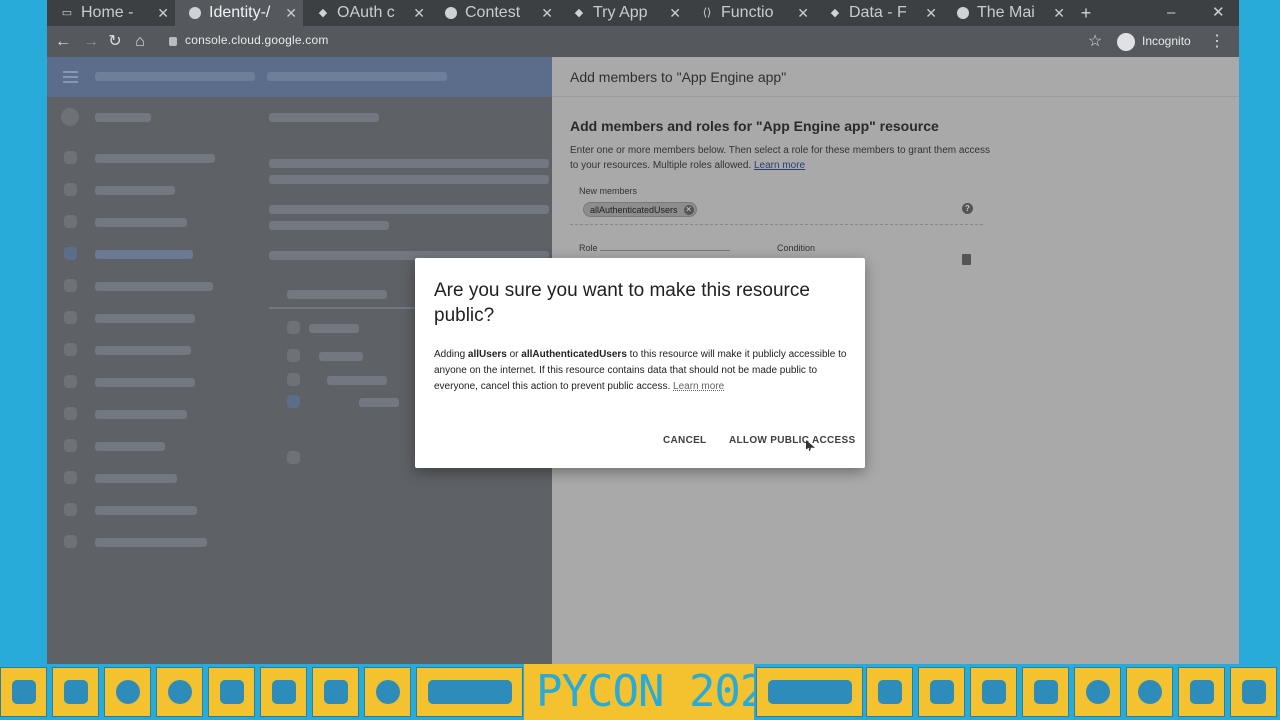 The height and width of the screenshot is (720, 1280). Describe the element at coordinates (293, 327) in the screenshot. I see `tree-node-icon` at that location.